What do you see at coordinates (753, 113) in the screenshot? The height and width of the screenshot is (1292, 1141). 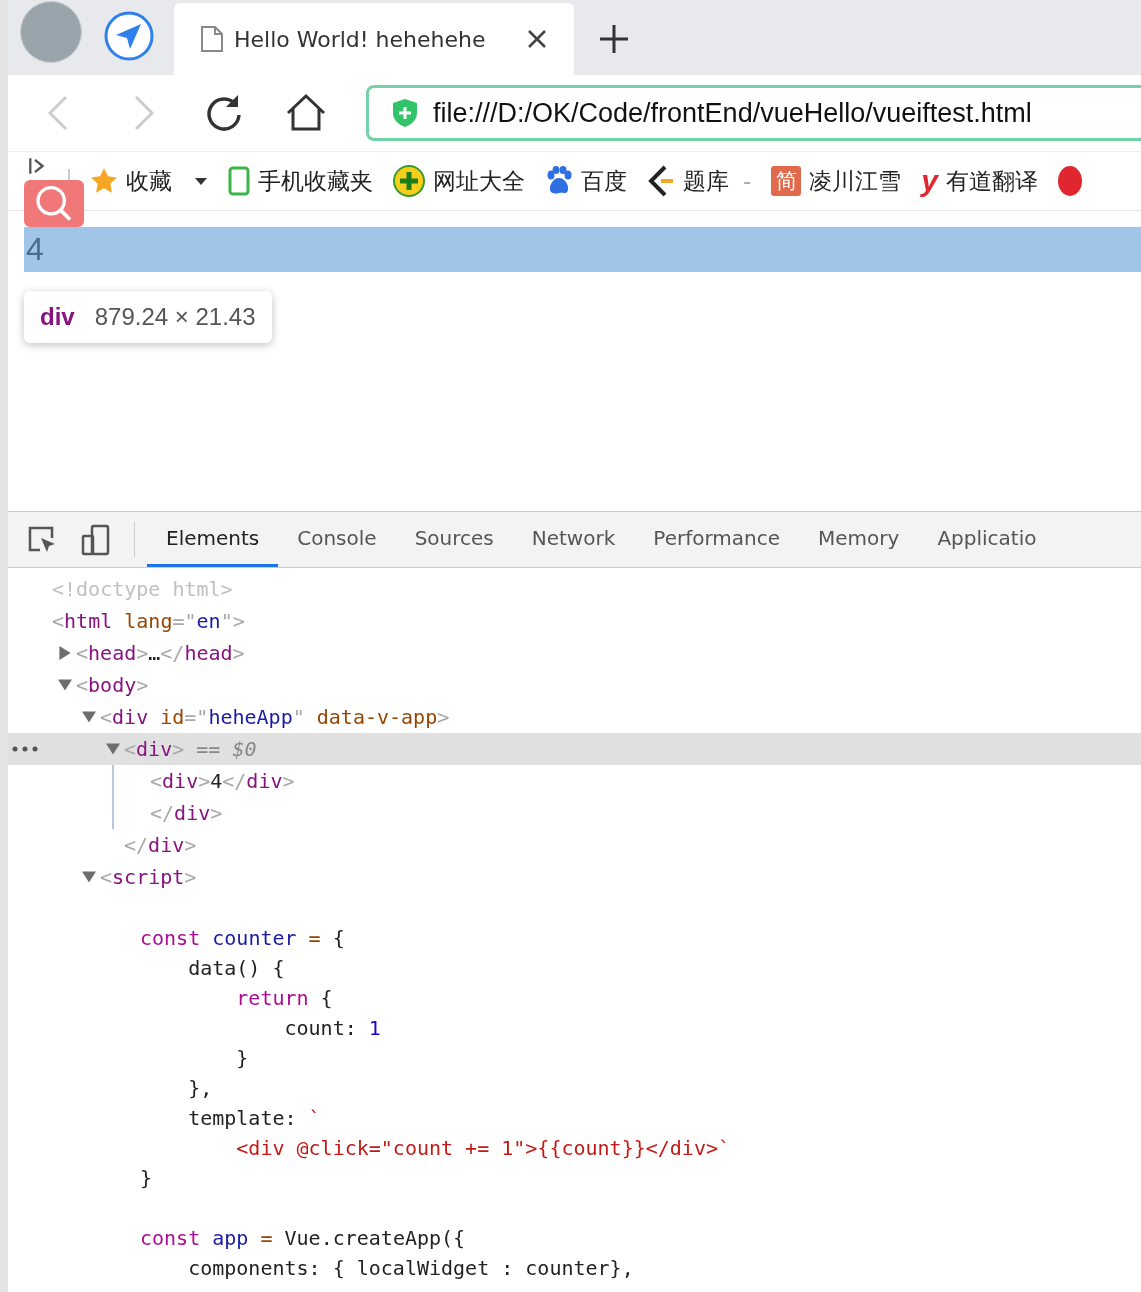 I see `address-field: file:///D:/OK/Code/frontEnd/vueHello/vueiftest.html` at bounding box center [753, 113].